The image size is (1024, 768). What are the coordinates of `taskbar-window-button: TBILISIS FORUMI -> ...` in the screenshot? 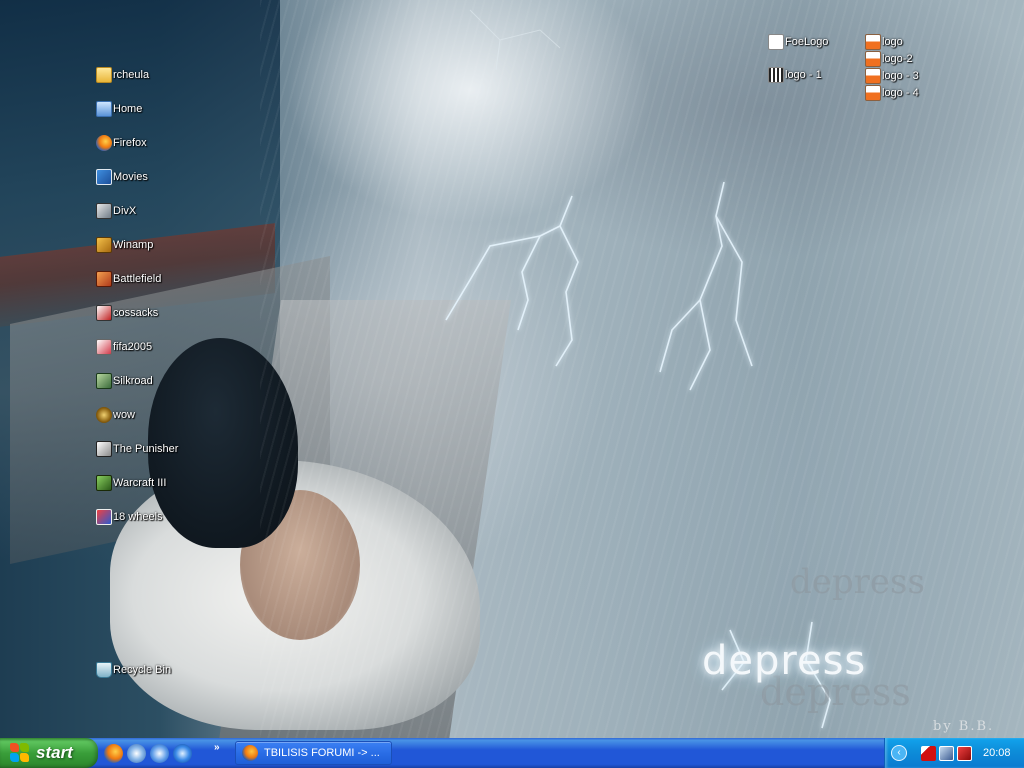 It's located at (313, 753).